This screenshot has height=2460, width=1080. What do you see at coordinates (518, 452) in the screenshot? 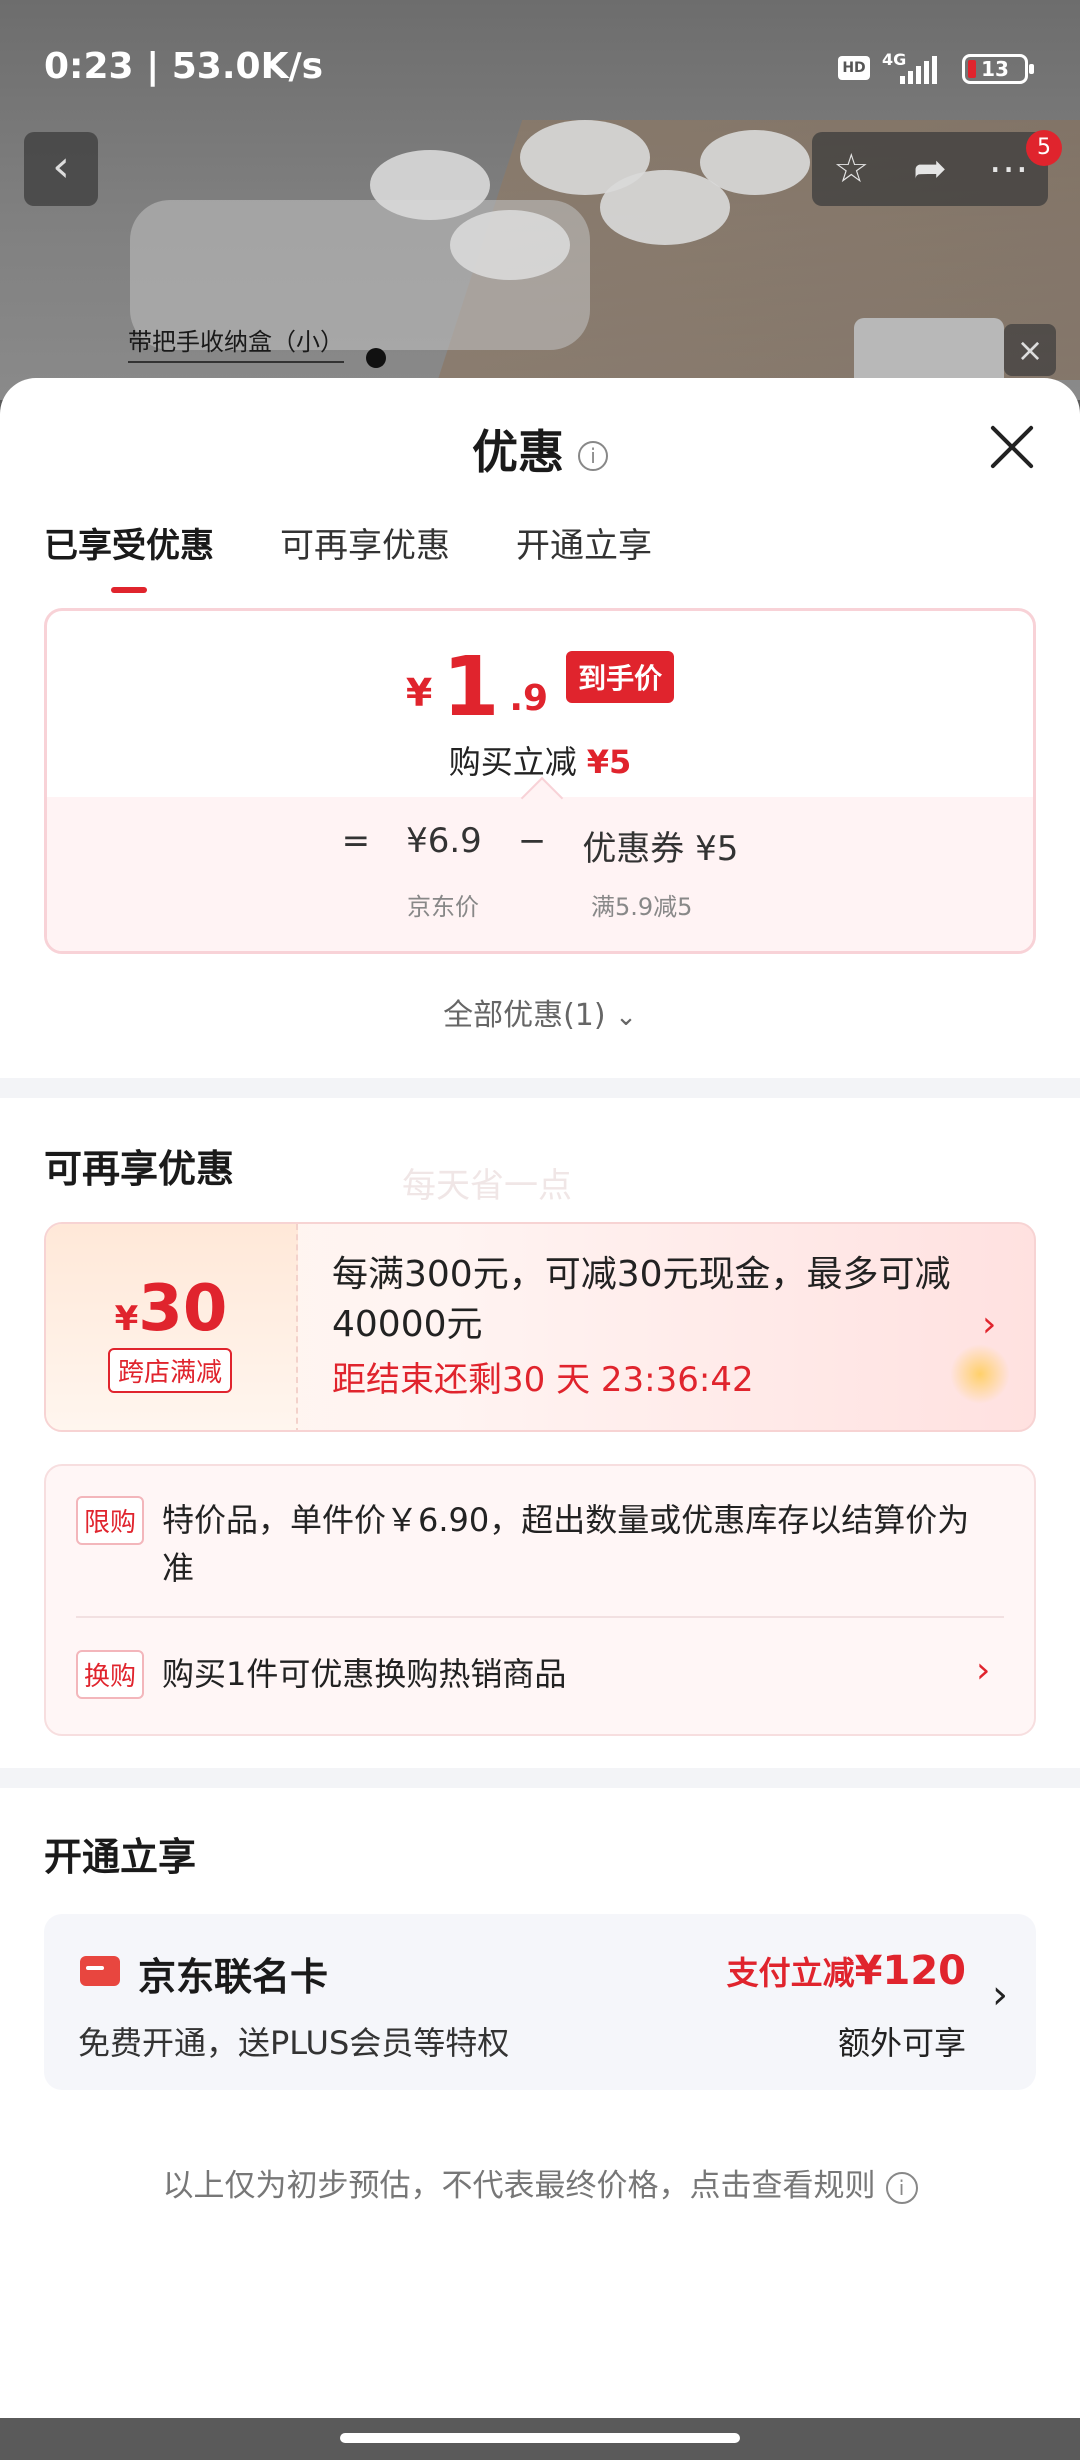
I see `sheet-title-text: 优惠` at bounding box center [518, 452].